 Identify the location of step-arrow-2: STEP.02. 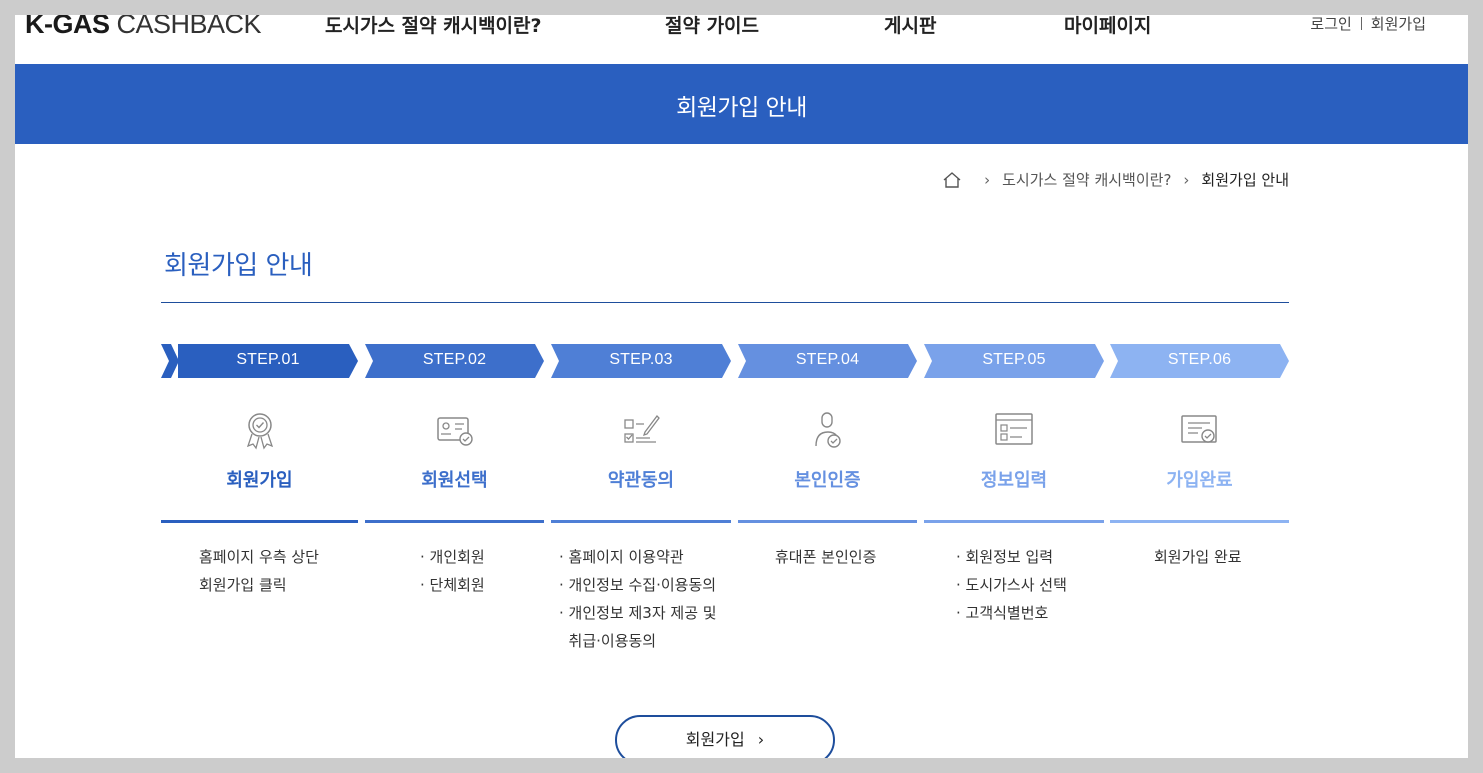
(454, 361).